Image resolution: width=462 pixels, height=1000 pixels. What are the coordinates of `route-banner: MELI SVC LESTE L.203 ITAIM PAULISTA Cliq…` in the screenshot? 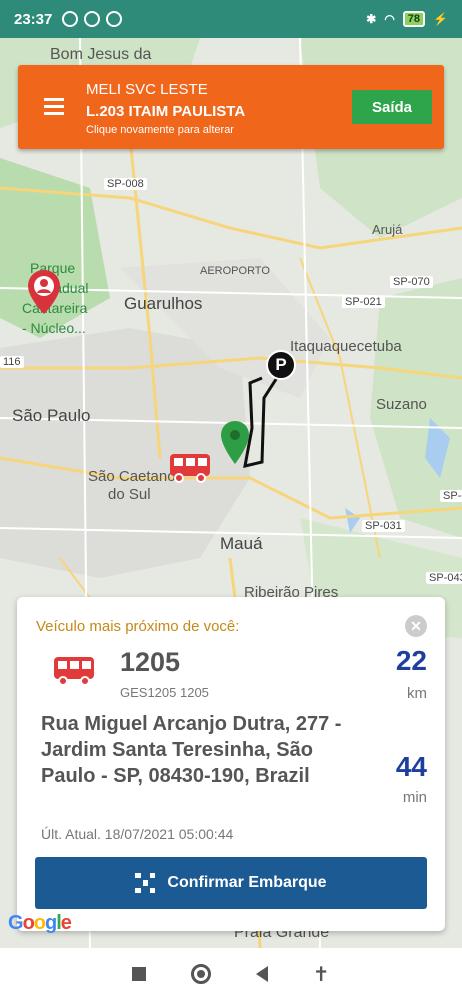 It's located at (231, 107).